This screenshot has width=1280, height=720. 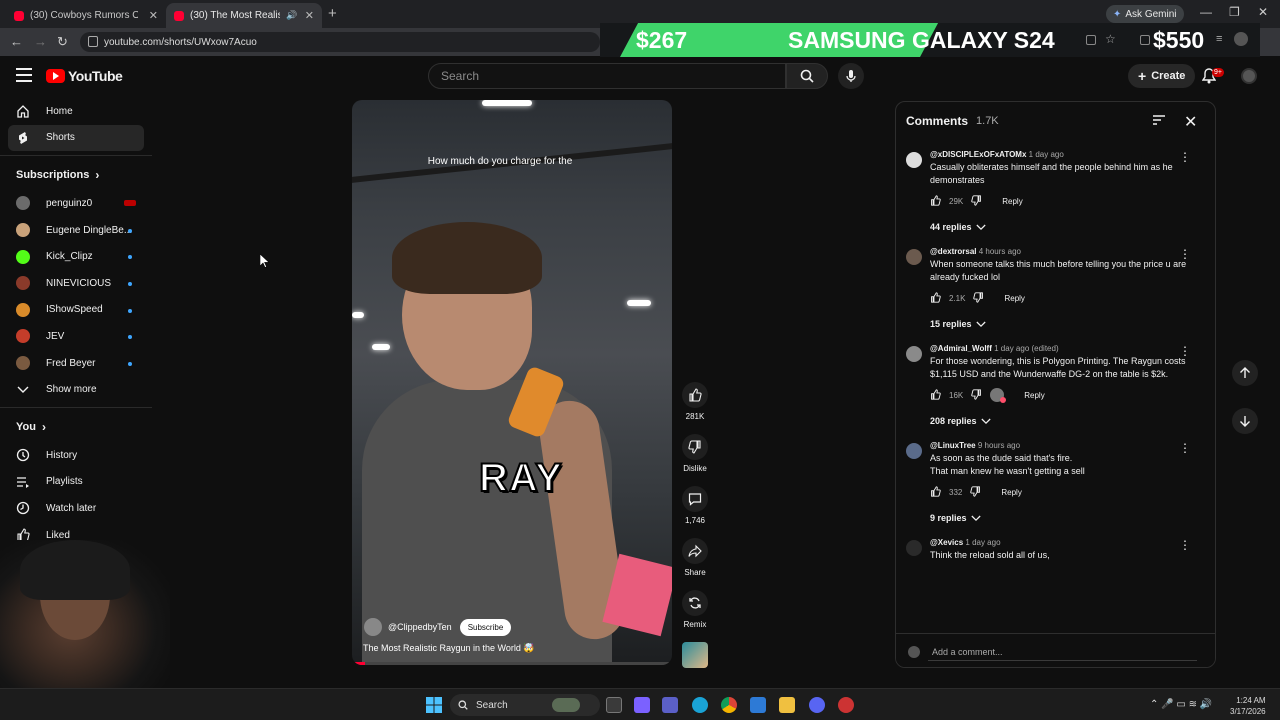 What do you see at coordinates (76, 427) in the screenshot?
I see `sidebar-you-header: You ›` at bounding box center [76, 427].